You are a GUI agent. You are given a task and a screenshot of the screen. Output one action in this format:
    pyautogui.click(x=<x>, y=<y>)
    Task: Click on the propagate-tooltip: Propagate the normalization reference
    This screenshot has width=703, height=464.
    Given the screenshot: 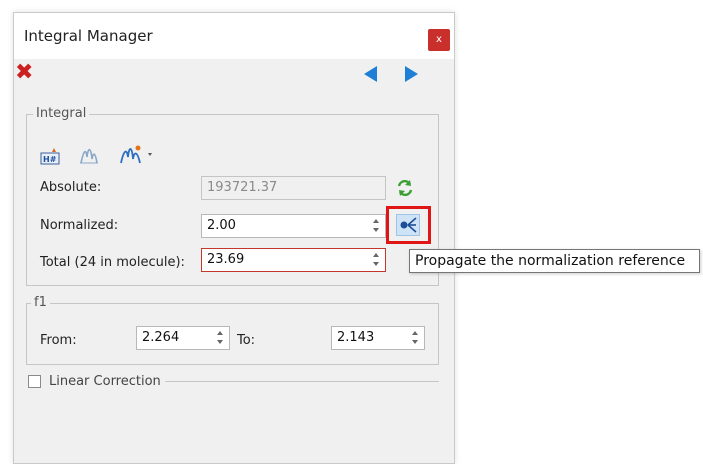 What is the action you would take?
    pyautogui.click(x=554, y=261)
    